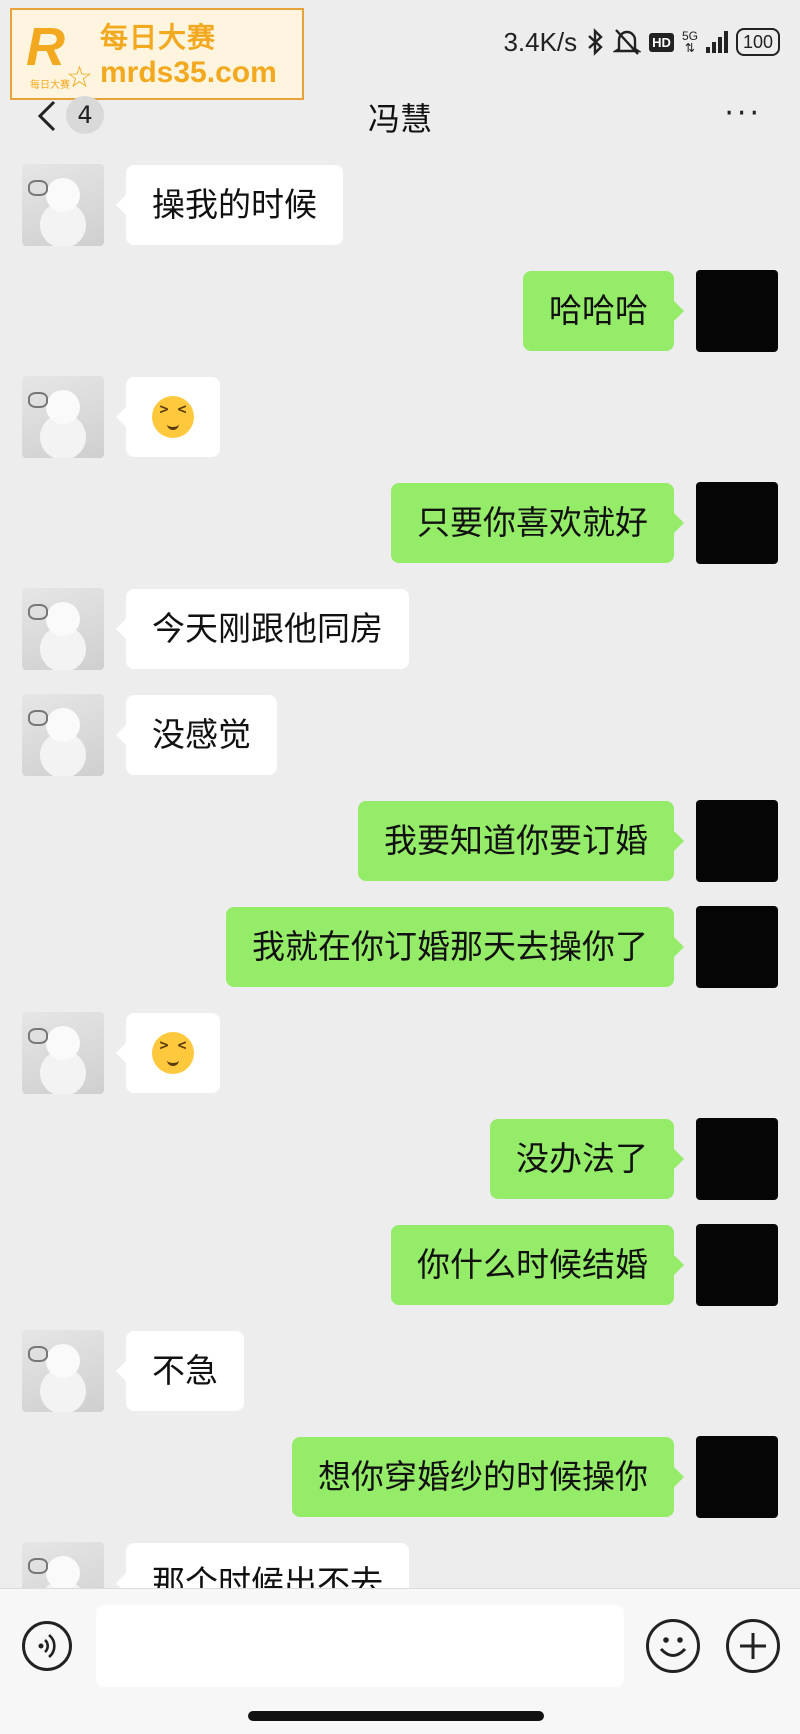 The image size is (800, 1734). Describe the element at coordinates (262, 1565) in the screenshot. I see `message-bubble: 那个时候出不去` at that location.